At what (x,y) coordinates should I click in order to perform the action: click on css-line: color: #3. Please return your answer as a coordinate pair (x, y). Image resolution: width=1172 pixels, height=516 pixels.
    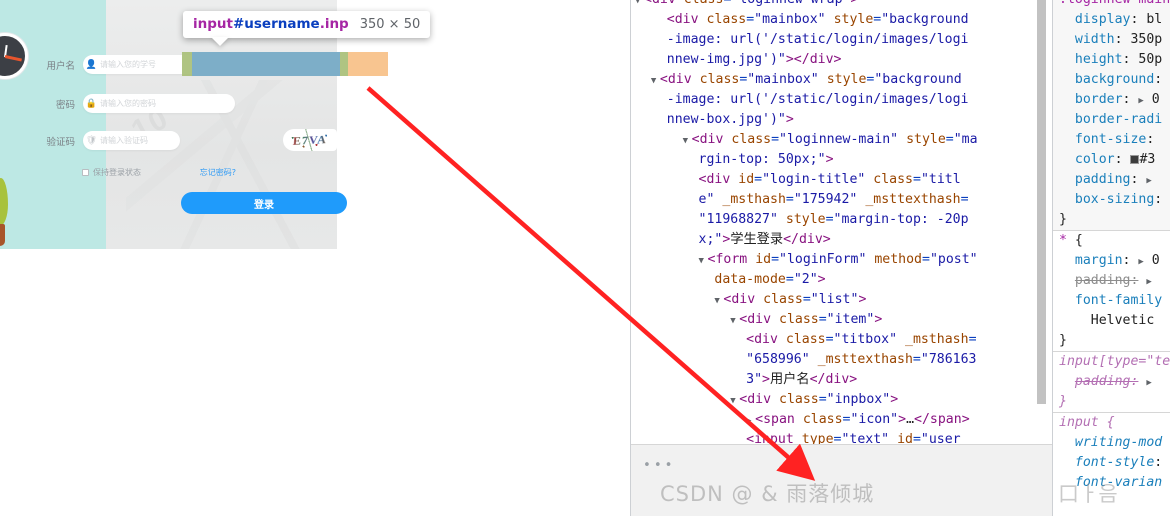
    Looking at the image, I should click on (1112, 160).